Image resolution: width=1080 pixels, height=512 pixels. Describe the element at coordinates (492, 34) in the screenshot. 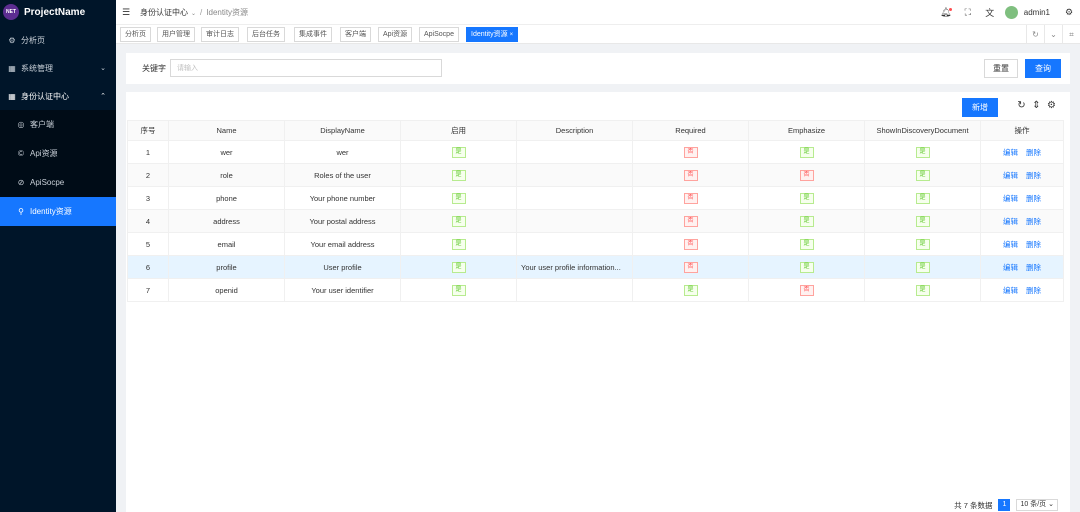

I see `tab-identity-resource: Identity资源 ×` at that location.